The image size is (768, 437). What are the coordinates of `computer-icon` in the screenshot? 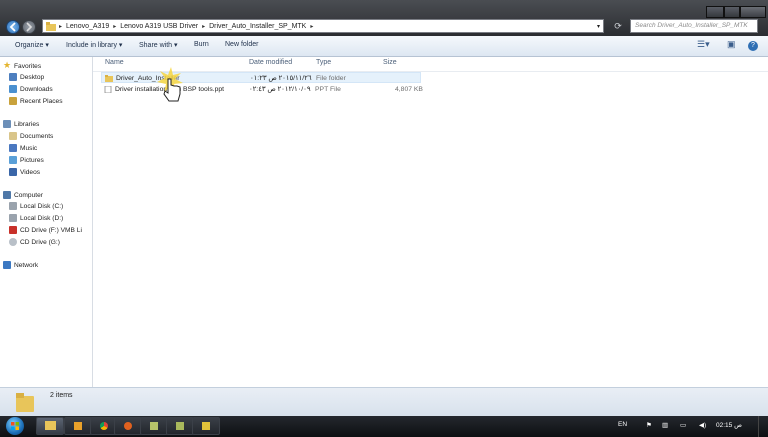 It's located at (7, 195).